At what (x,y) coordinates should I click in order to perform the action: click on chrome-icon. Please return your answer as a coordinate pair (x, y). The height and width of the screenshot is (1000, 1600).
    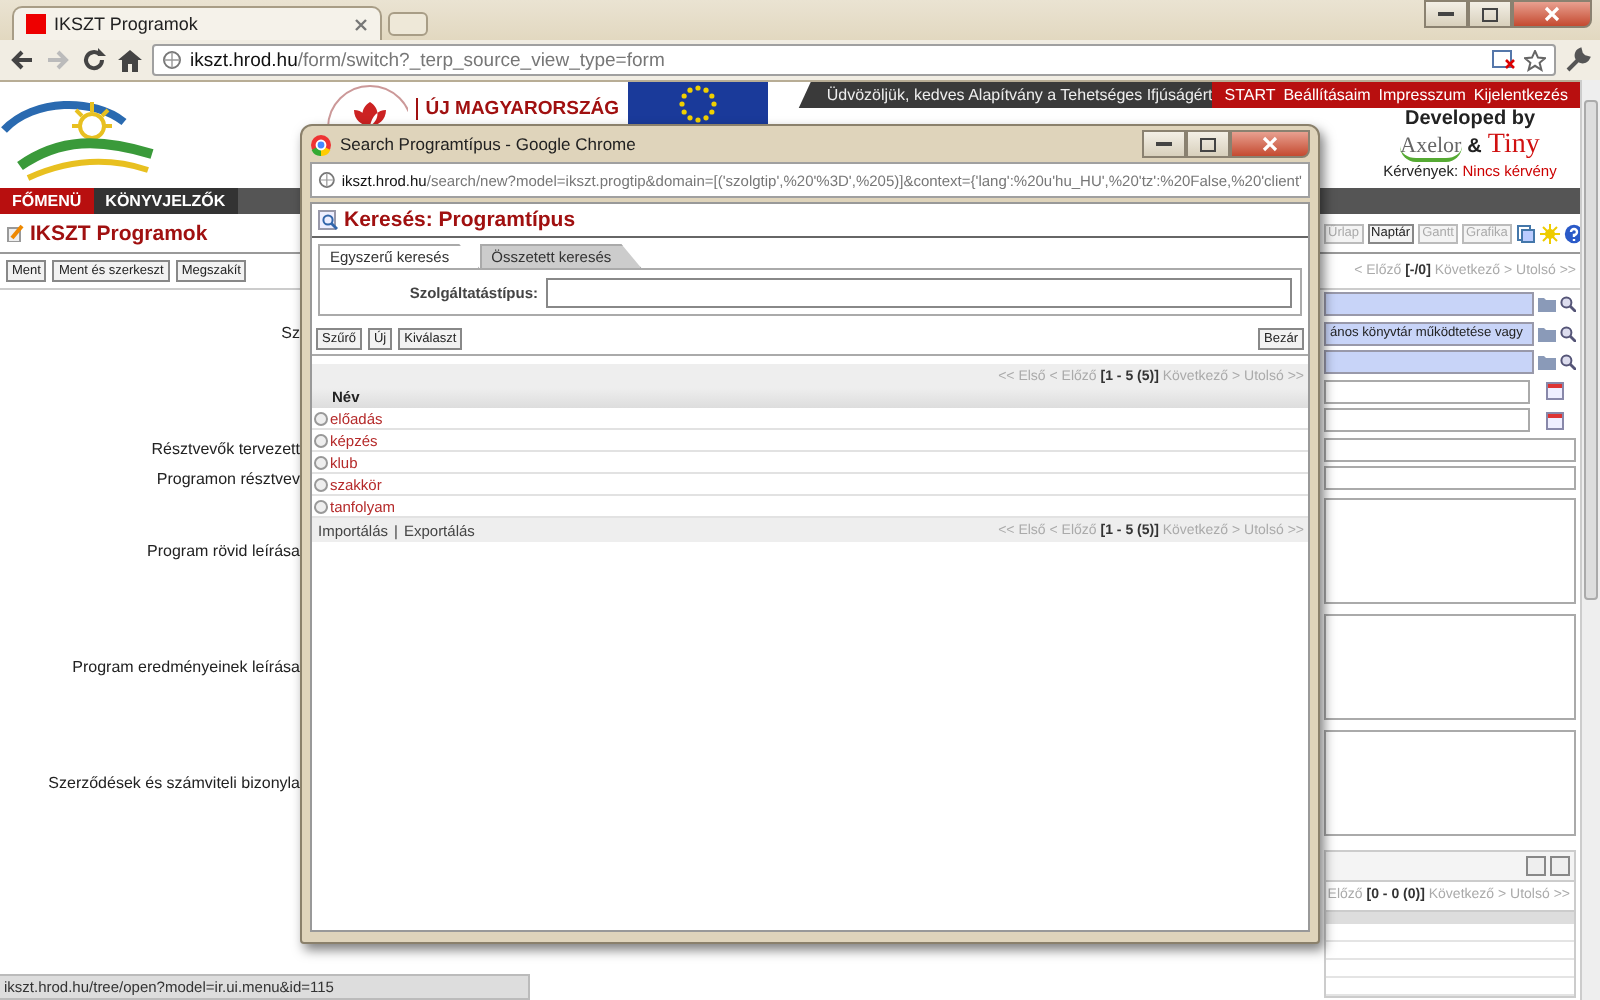
    Looking at the image, I should click on (321, 144).